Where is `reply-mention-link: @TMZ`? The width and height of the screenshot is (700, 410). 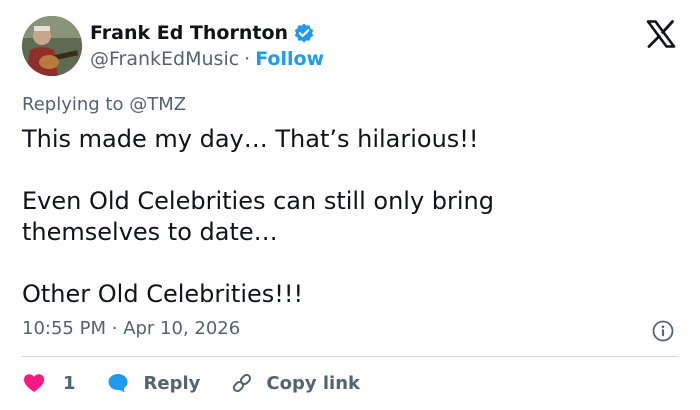 reply-mention-link: @TMZ is located at coordinates (157, 104).